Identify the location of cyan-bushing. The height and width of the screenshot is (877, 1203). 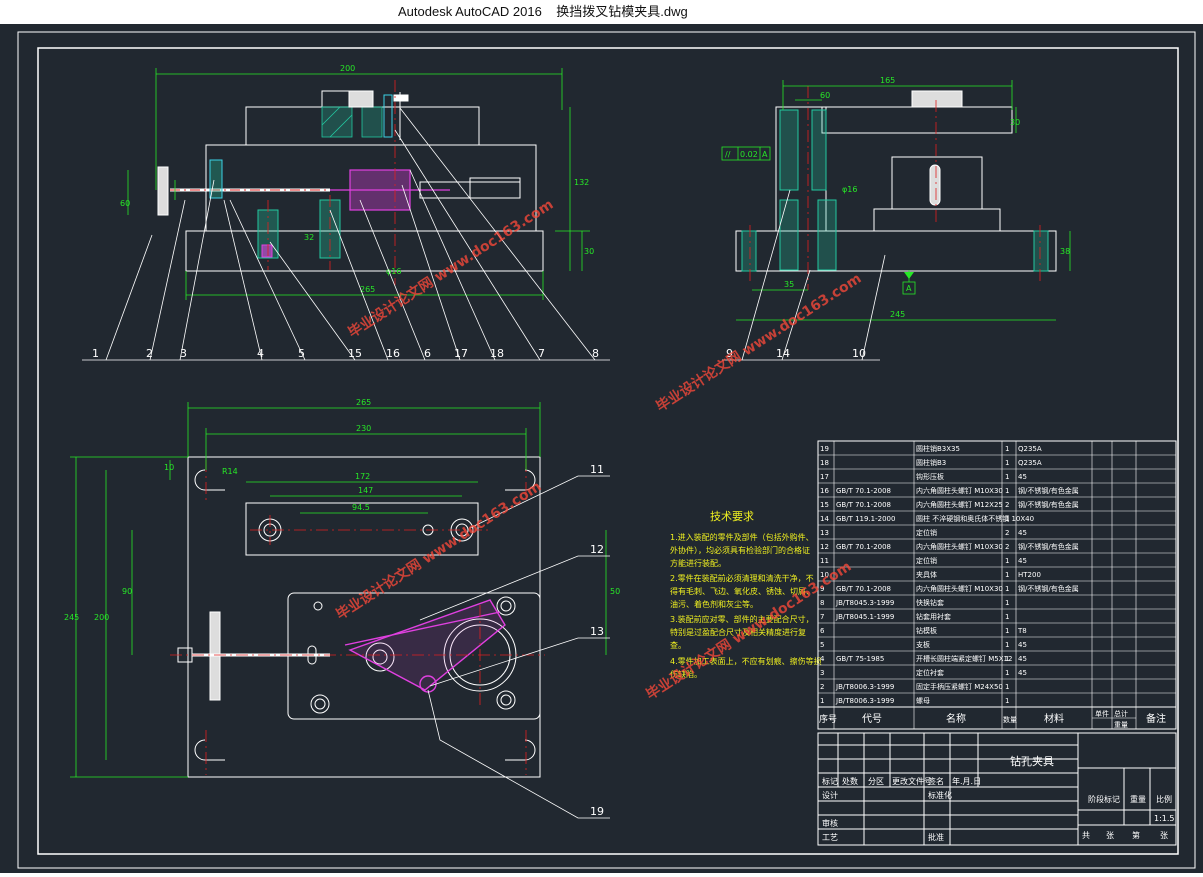
(388, 116).